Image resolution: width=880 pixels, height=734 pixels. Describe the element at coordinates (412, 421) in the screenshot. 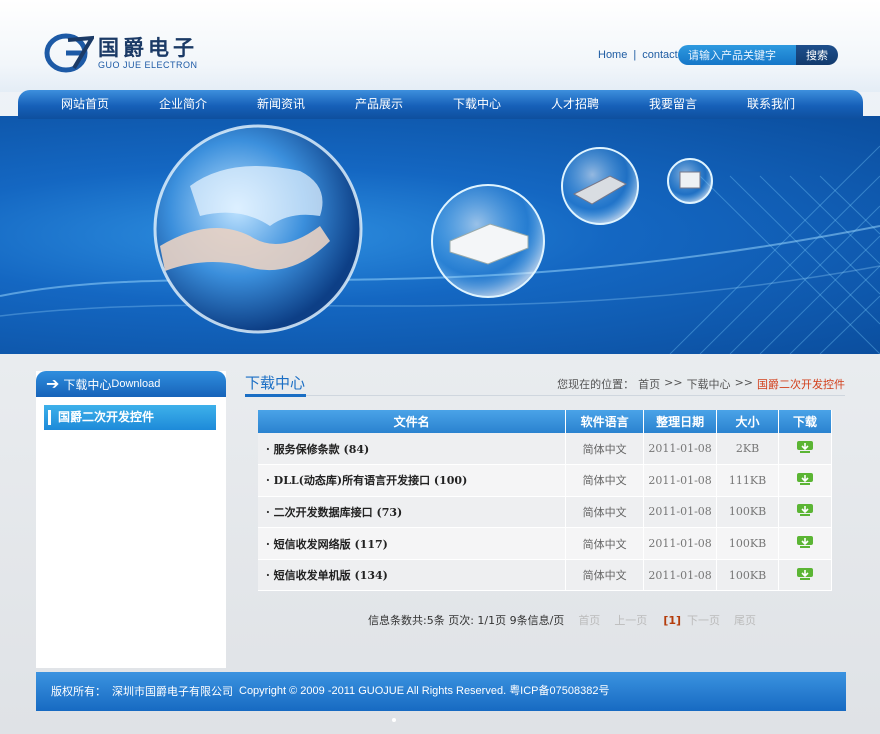

I see `col-filename: 文件名` at that location.